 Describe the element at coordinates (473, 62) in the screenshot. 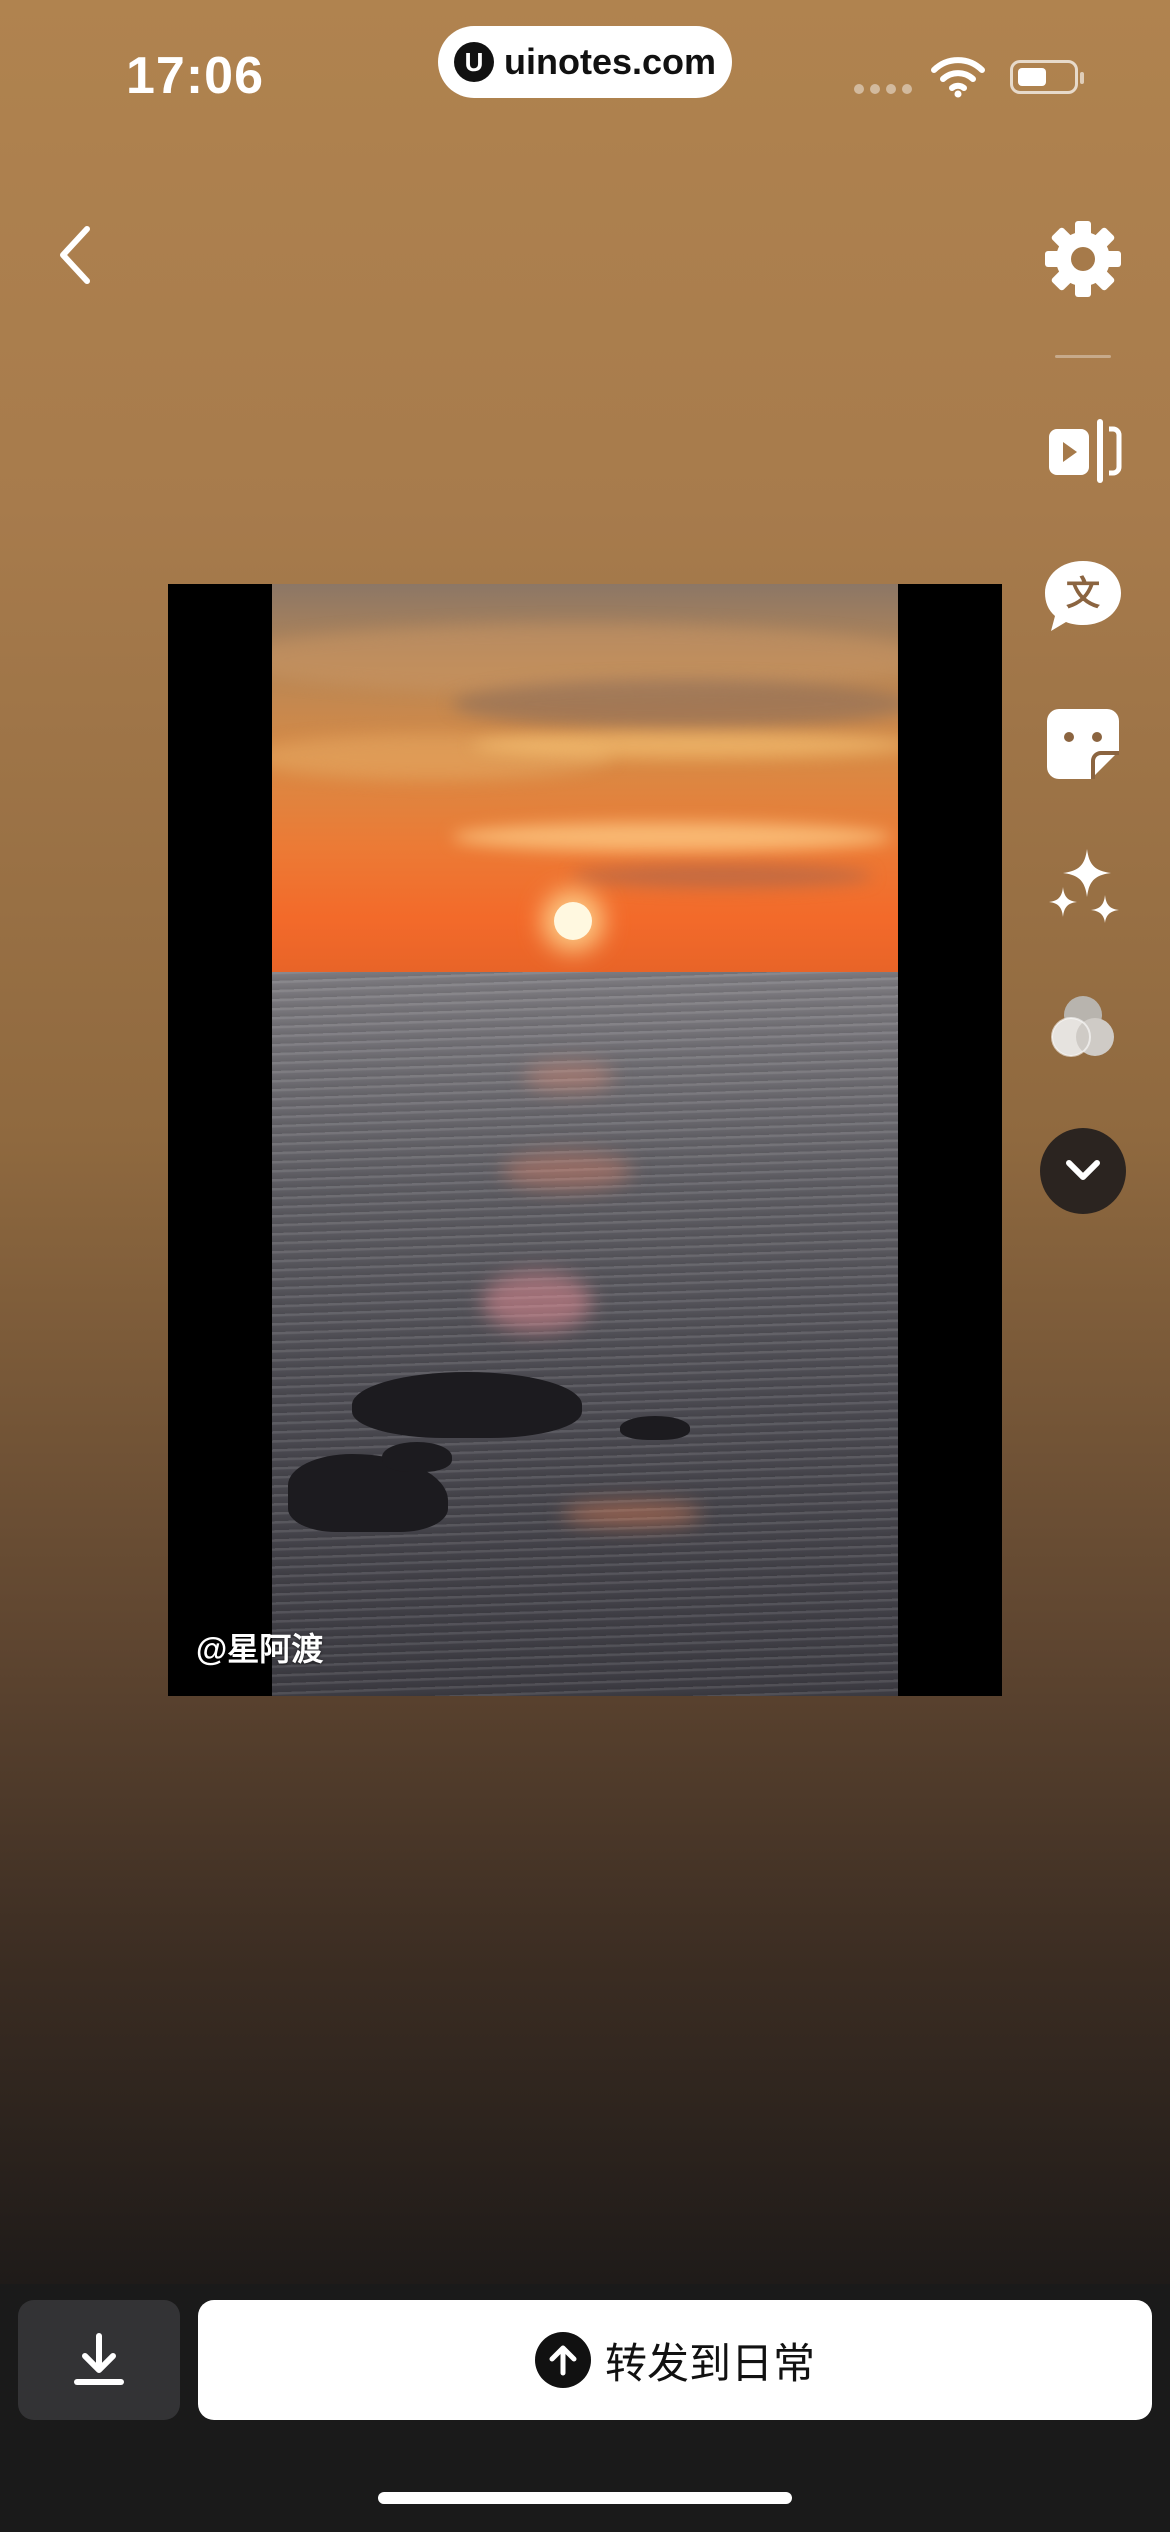

I see `site-logo-icon: U` at that location.